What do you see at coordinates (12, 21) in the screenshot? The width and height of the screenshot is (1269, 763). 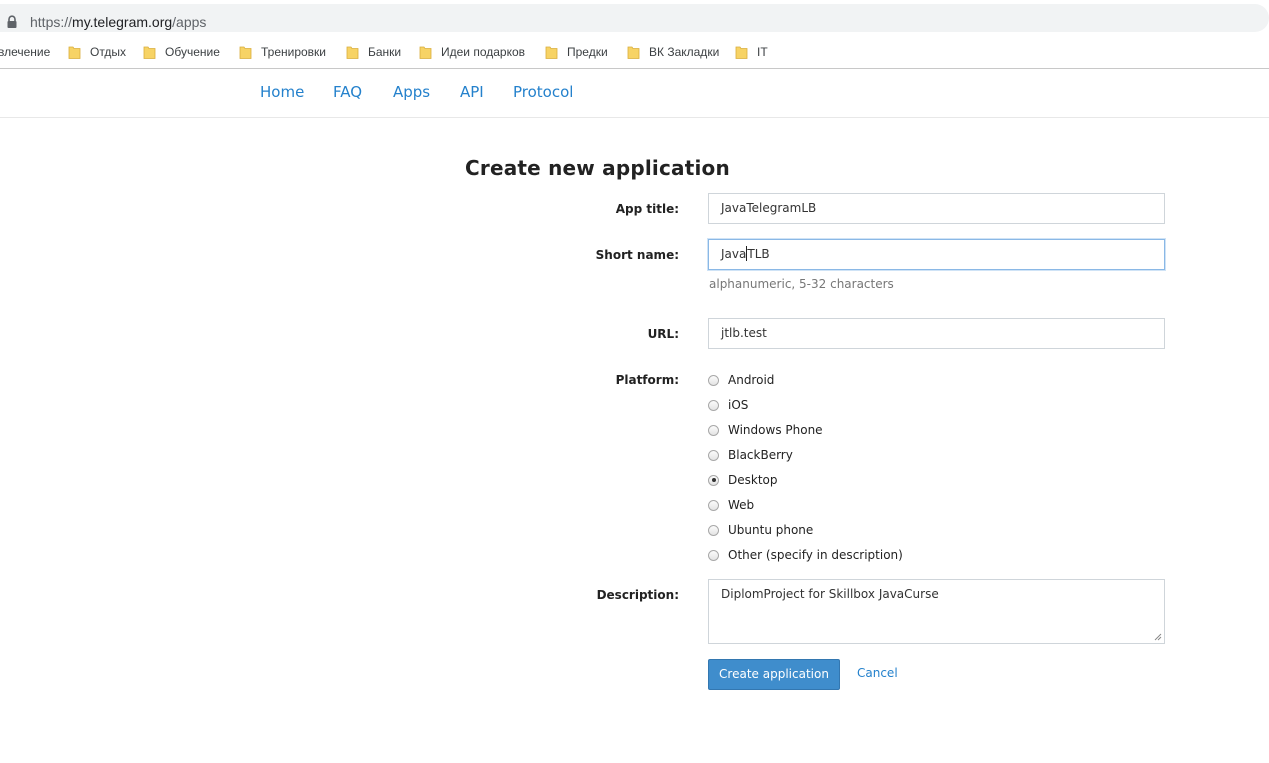 I see `lock-icon` at bounding box center [12, 21].